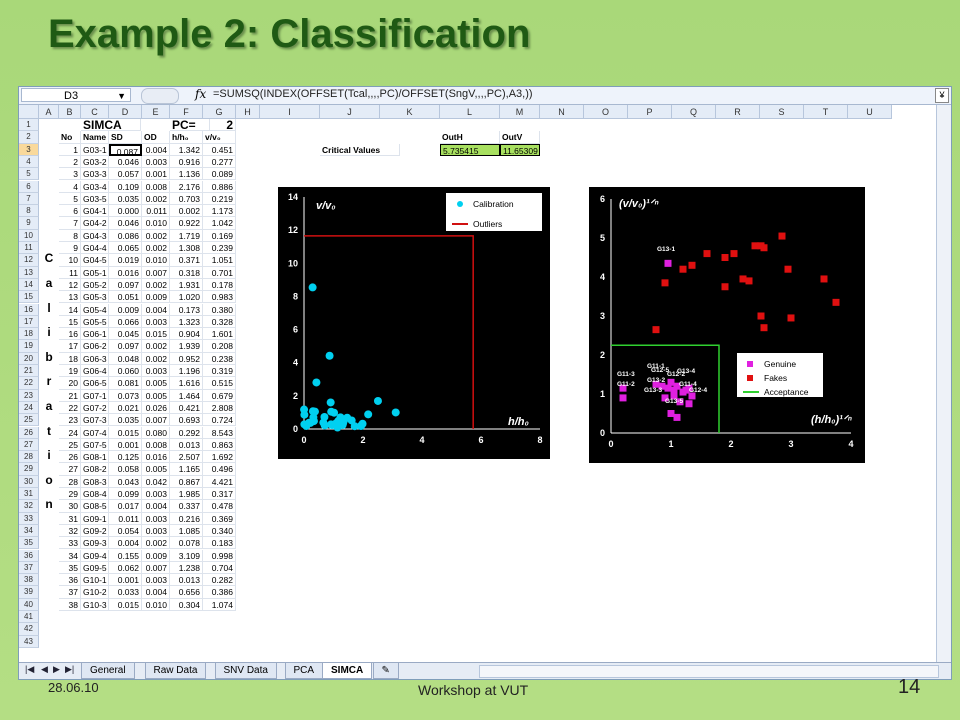 The height and width of the screenshot is (720, 960). What do you see at coordinates (29, 334) in the screenshot?
I see `row-header: 18` at bounding box center [29, 334].